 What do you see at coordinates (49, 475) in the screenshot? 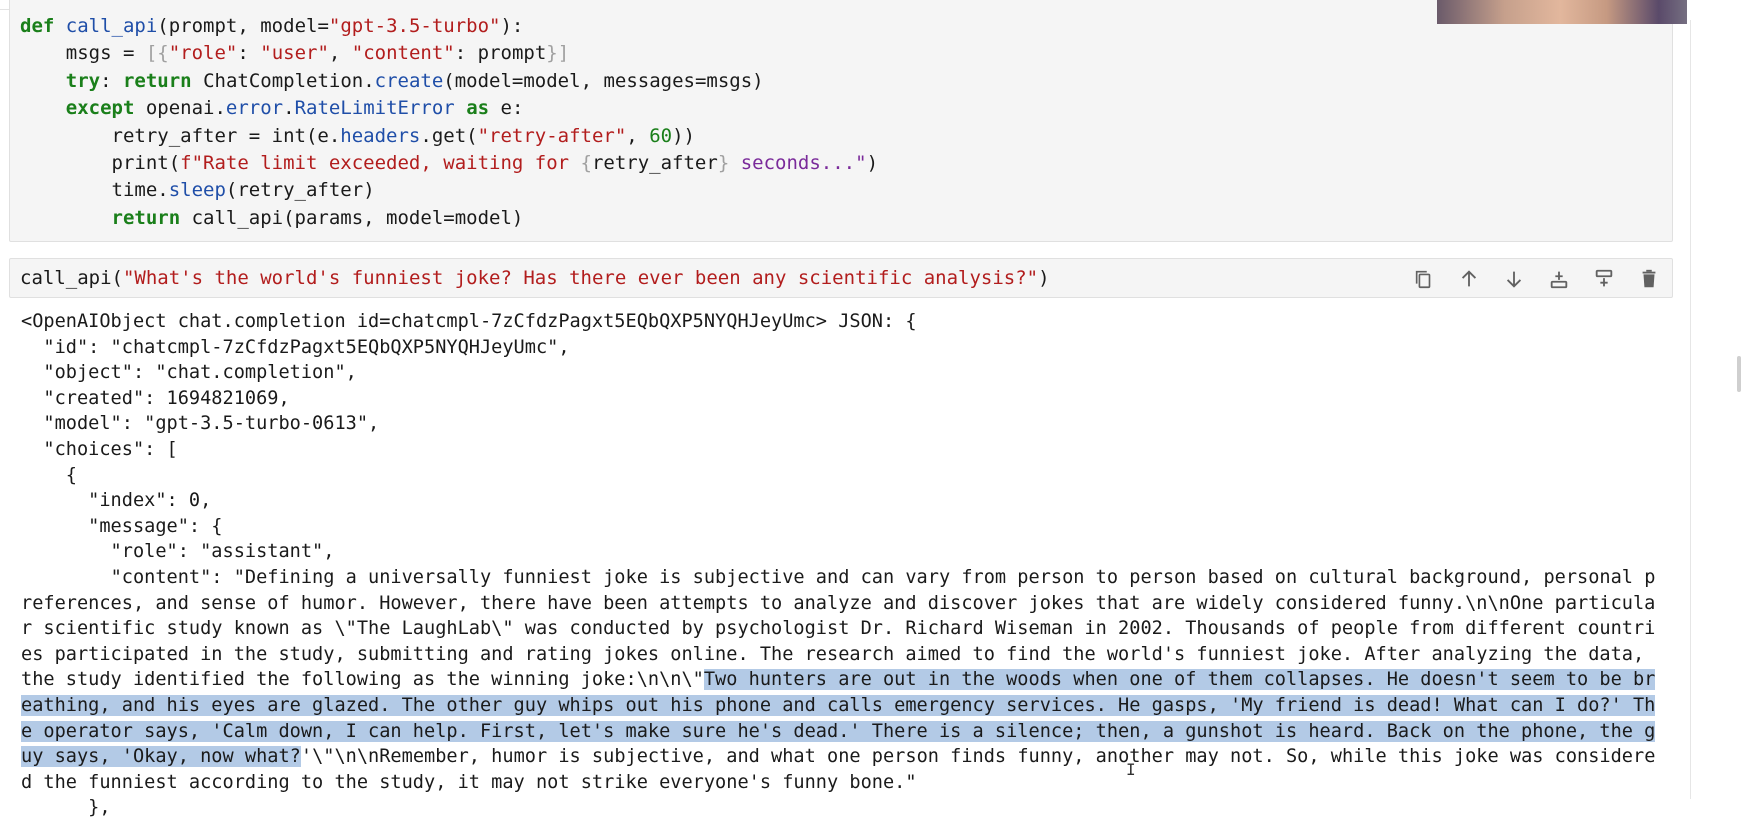
I see `output-line: {` at bounding box center [49, 475].